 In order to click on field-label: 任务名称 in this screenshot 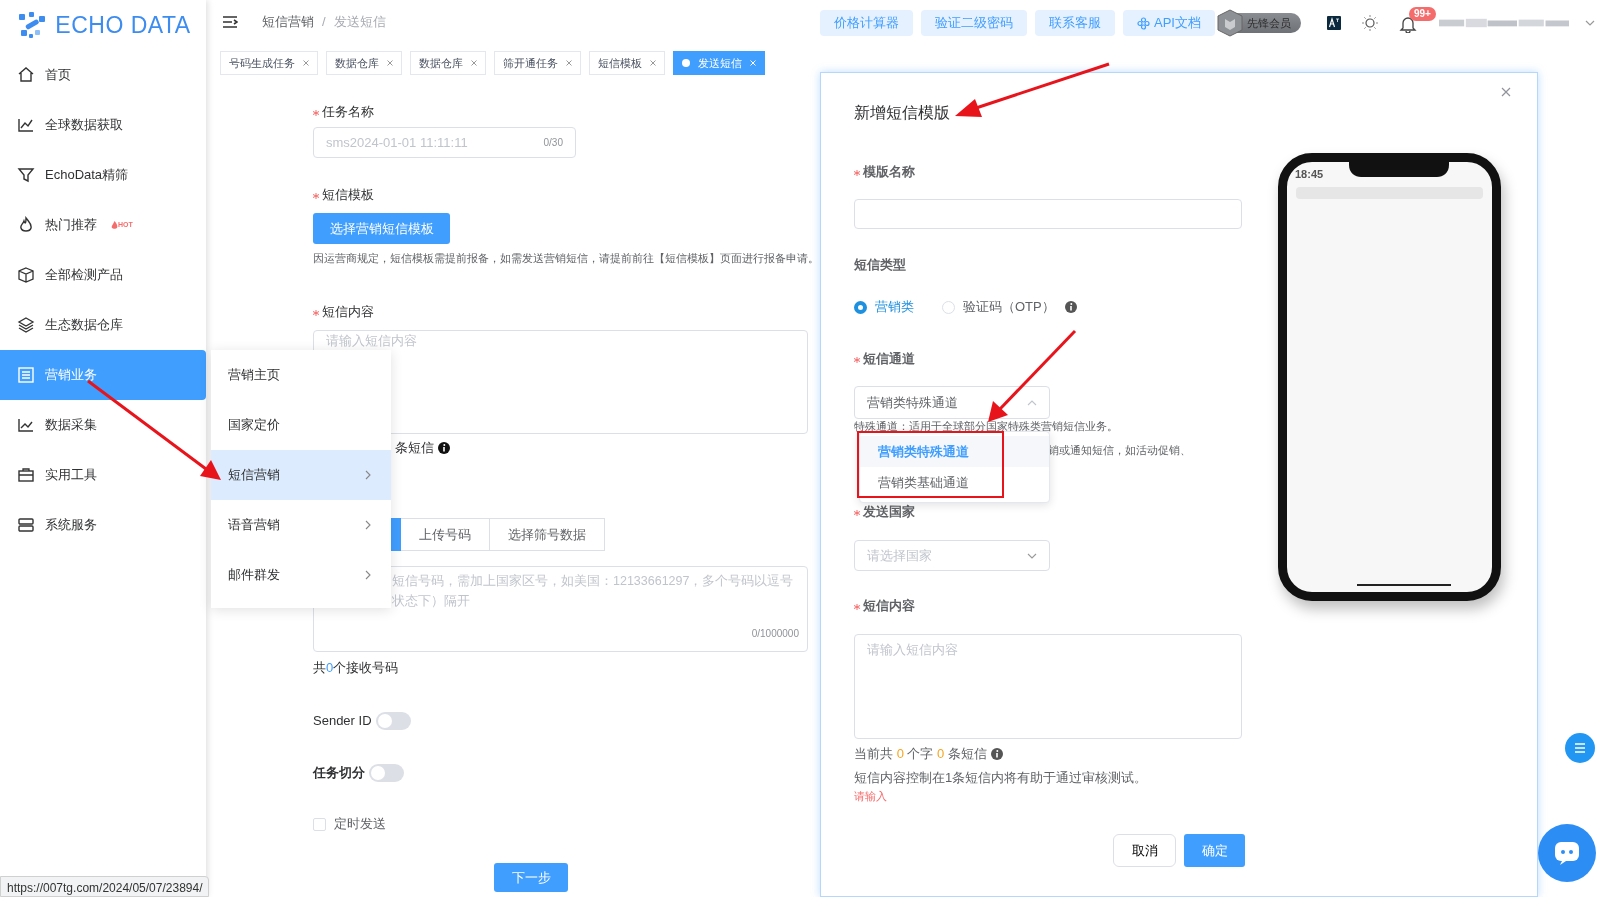, I will do `click(343, 112)`.